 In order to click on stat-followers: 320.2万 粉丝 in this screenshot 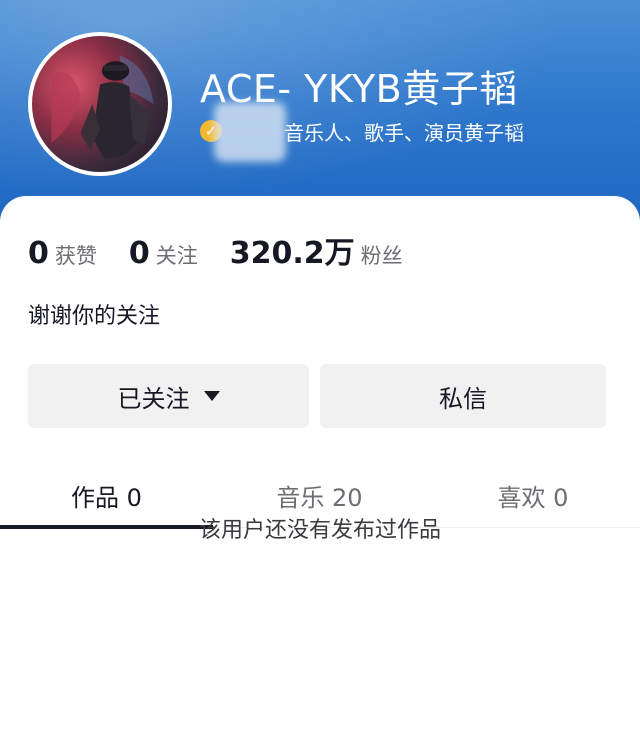, I will do `click(316, 250)`.